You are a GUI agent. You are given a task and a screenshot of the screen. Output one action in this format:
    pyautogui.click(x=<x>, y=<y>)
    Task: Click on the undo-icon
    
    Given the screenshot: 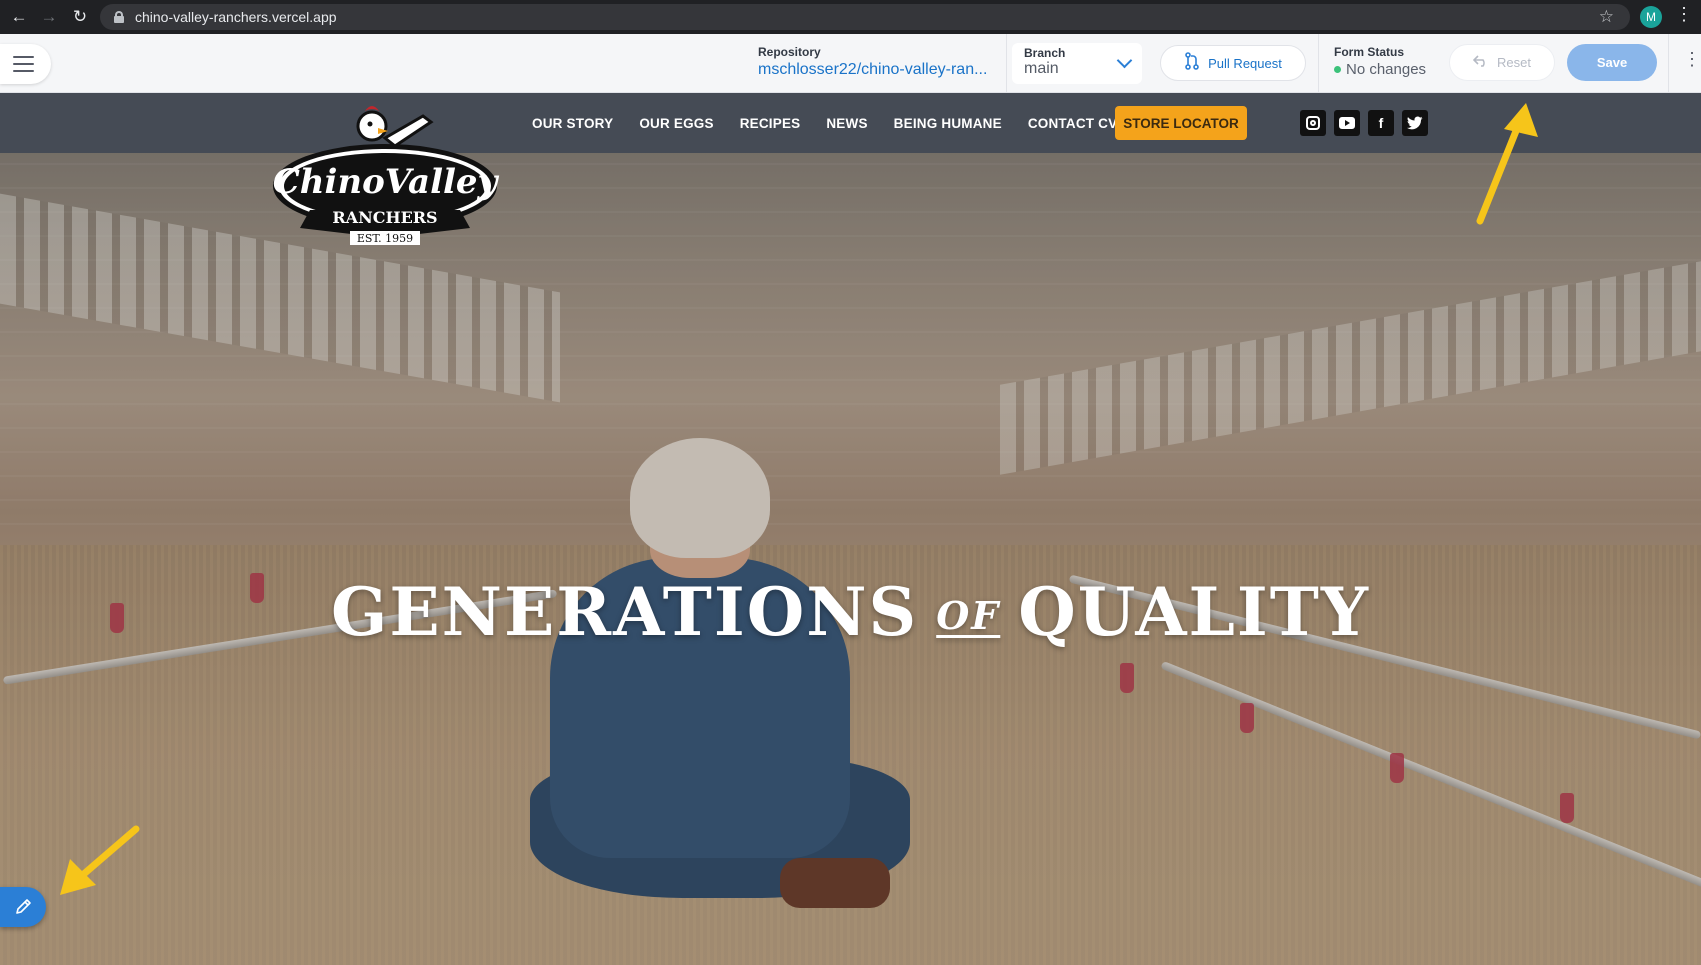 What is the action you would take?
    pyautogui.click(x=1480, y=62)
    